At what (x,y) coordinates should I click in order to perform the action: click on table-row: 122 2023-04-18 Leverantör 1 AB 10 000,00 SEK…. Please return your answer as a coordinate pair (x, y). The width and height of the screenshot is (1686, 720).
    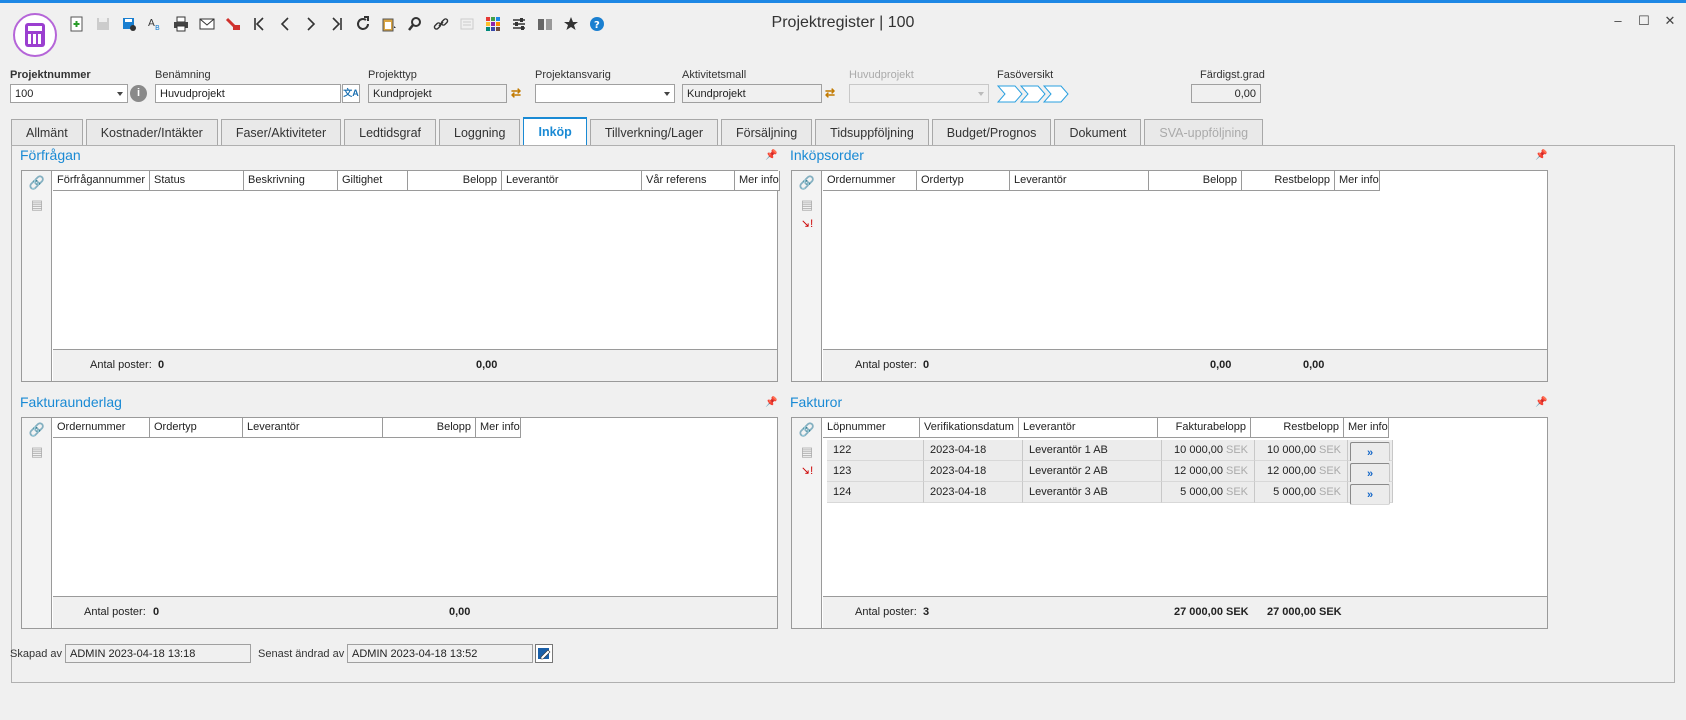
    Looking at the image, I should click on (1110, 451).